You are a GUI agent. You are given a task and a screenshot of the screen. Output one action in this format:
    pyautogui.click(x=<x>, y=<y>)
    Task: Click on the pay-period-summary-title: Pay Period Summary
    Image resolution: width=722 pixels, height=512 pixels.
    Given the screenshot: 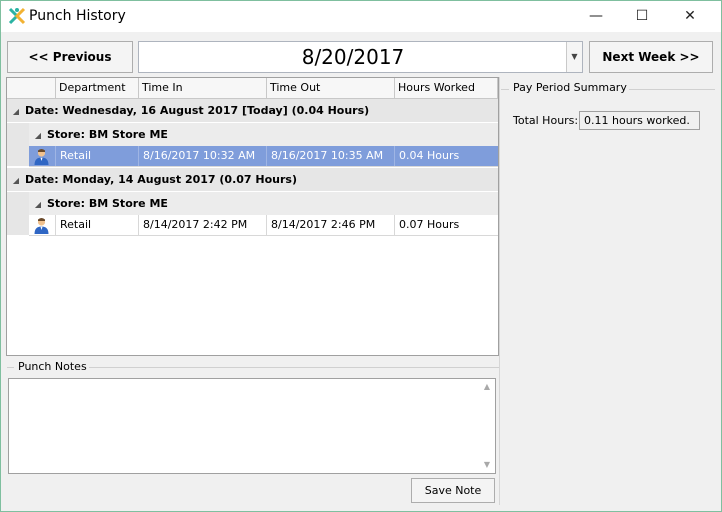 What is the action you would take?
    pyautogui.click(x=570, y=87)
    